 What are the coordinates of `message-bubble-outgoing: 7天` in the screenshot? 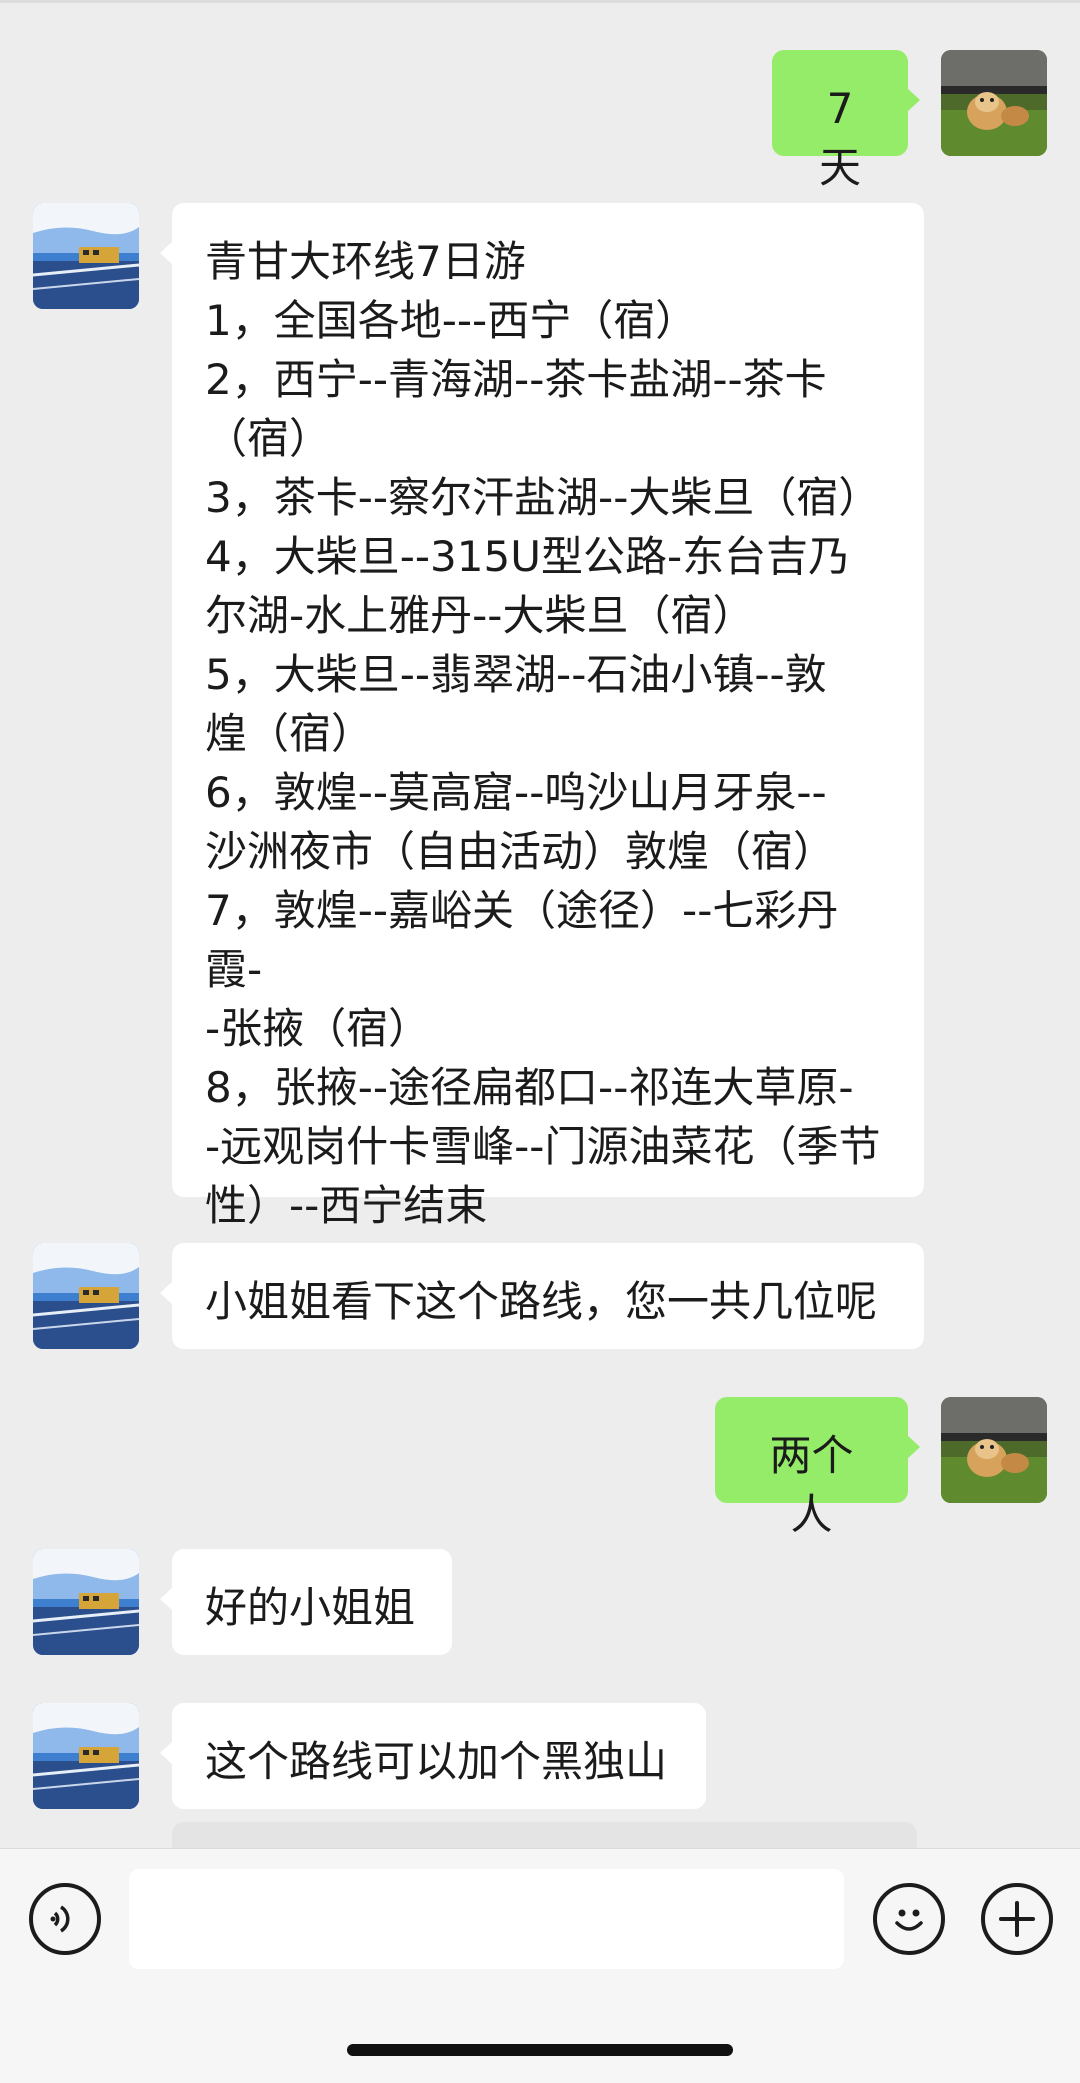 It's located at (846, 121).